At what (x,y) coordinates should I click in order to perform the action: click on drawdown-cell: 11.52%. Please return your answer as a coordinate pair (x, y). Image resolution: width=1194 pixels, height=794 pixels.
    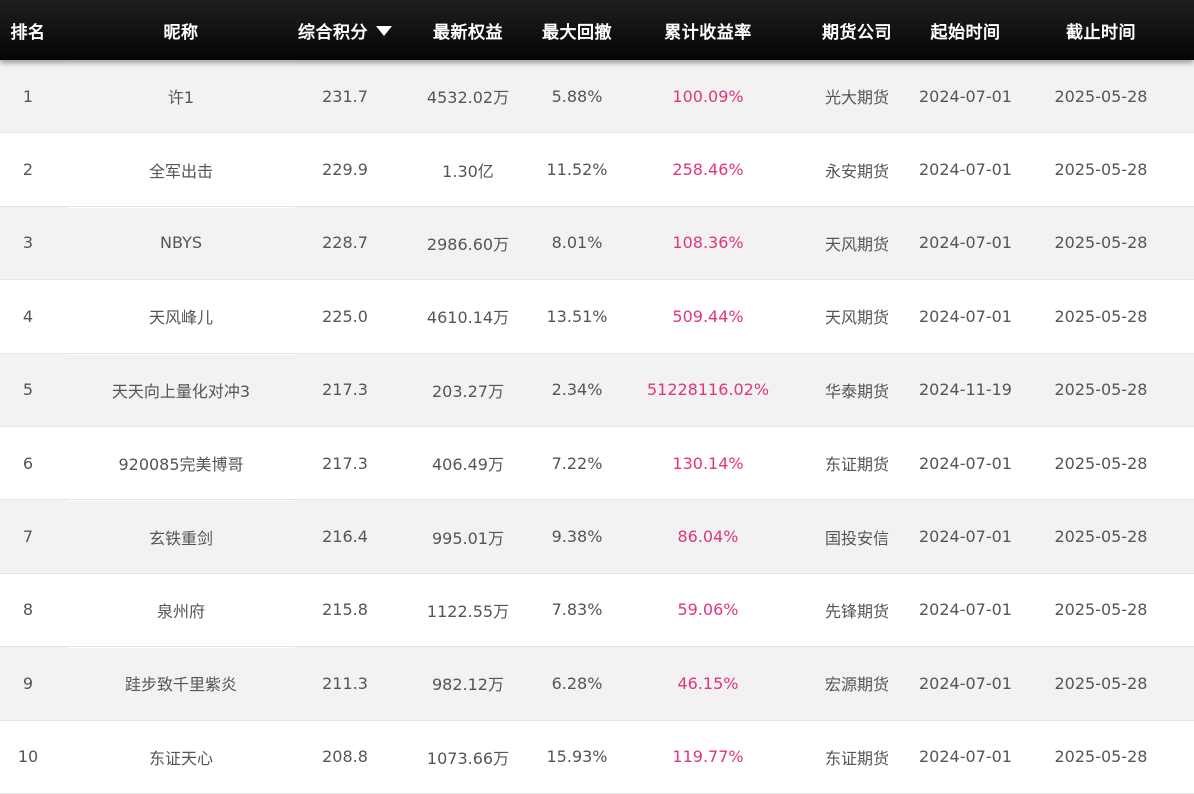
    Looking at the image, I should click on (577, 170).